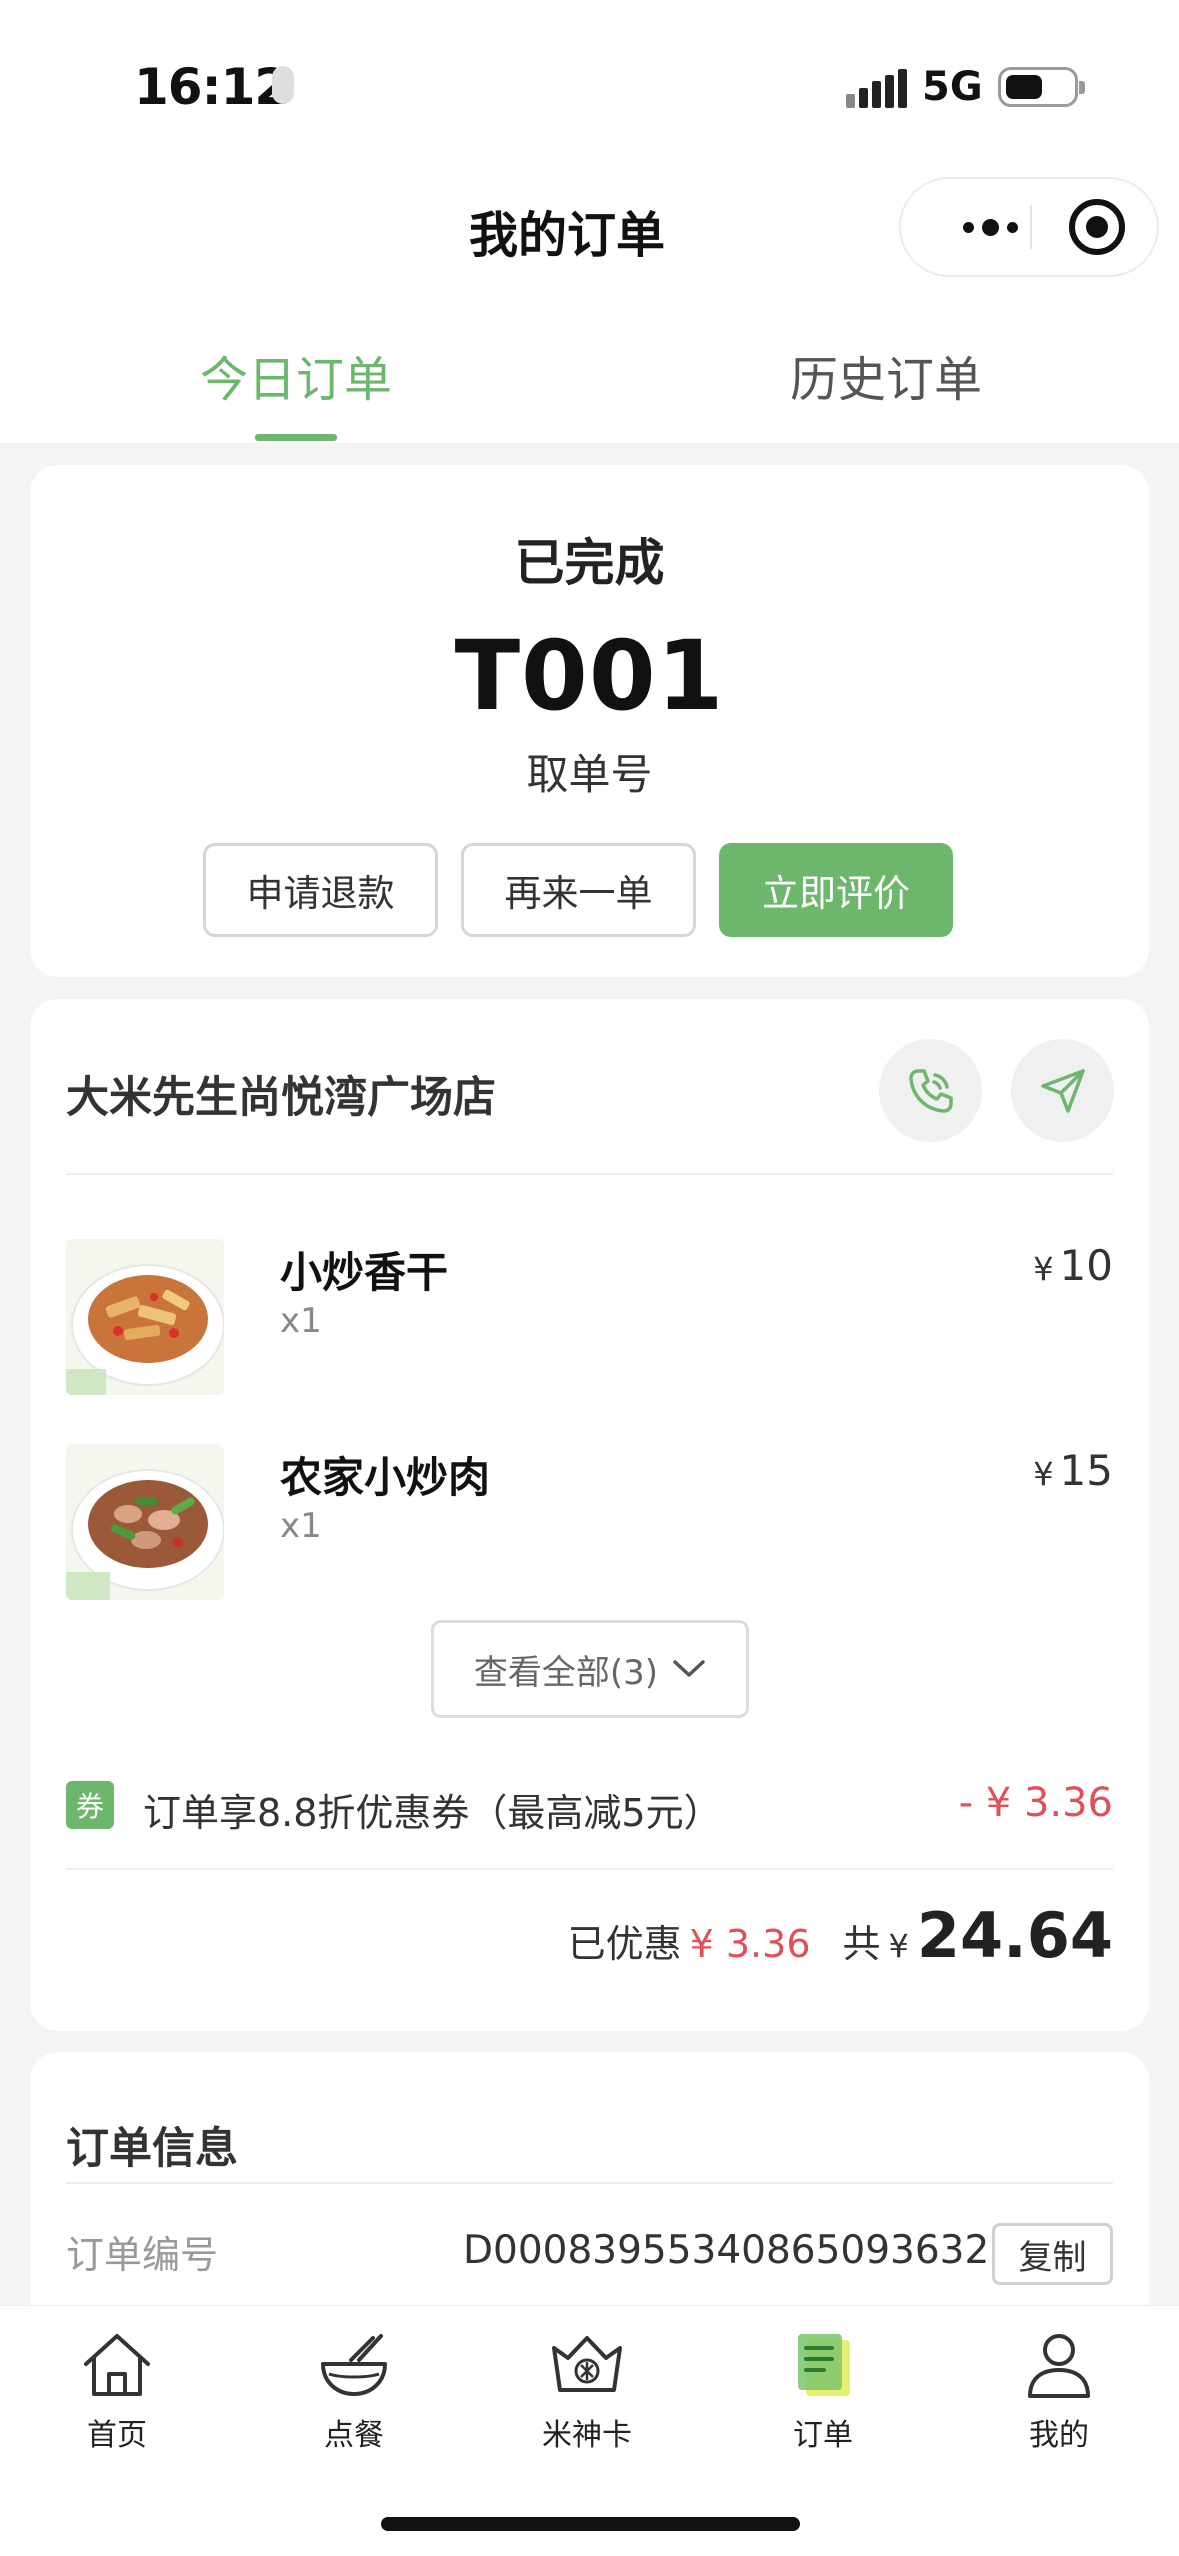 The image size is (1179, 2556). I want to click on crown-card-icon, so click(587, 2364).